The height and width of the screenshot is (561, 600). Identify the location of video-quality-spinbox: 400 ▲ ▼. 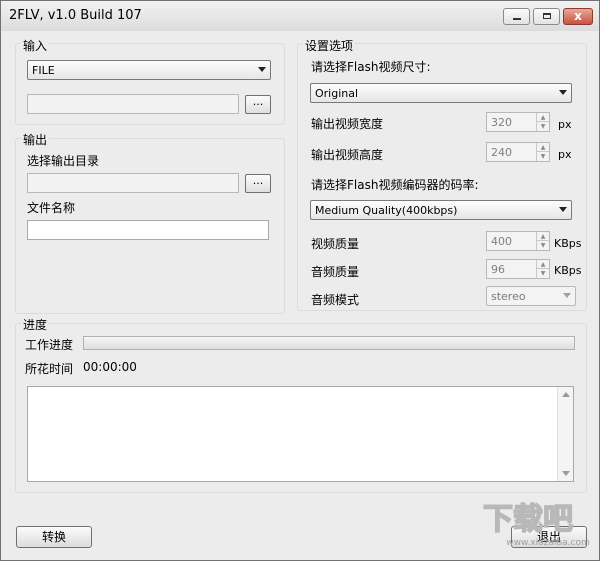
(518, 241).